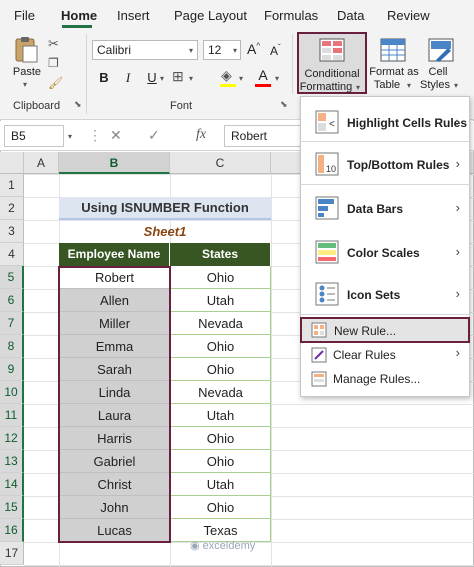  Describe the element at coordinates (24, 15) in the screenshot. I see `tab-file: File` at that location.